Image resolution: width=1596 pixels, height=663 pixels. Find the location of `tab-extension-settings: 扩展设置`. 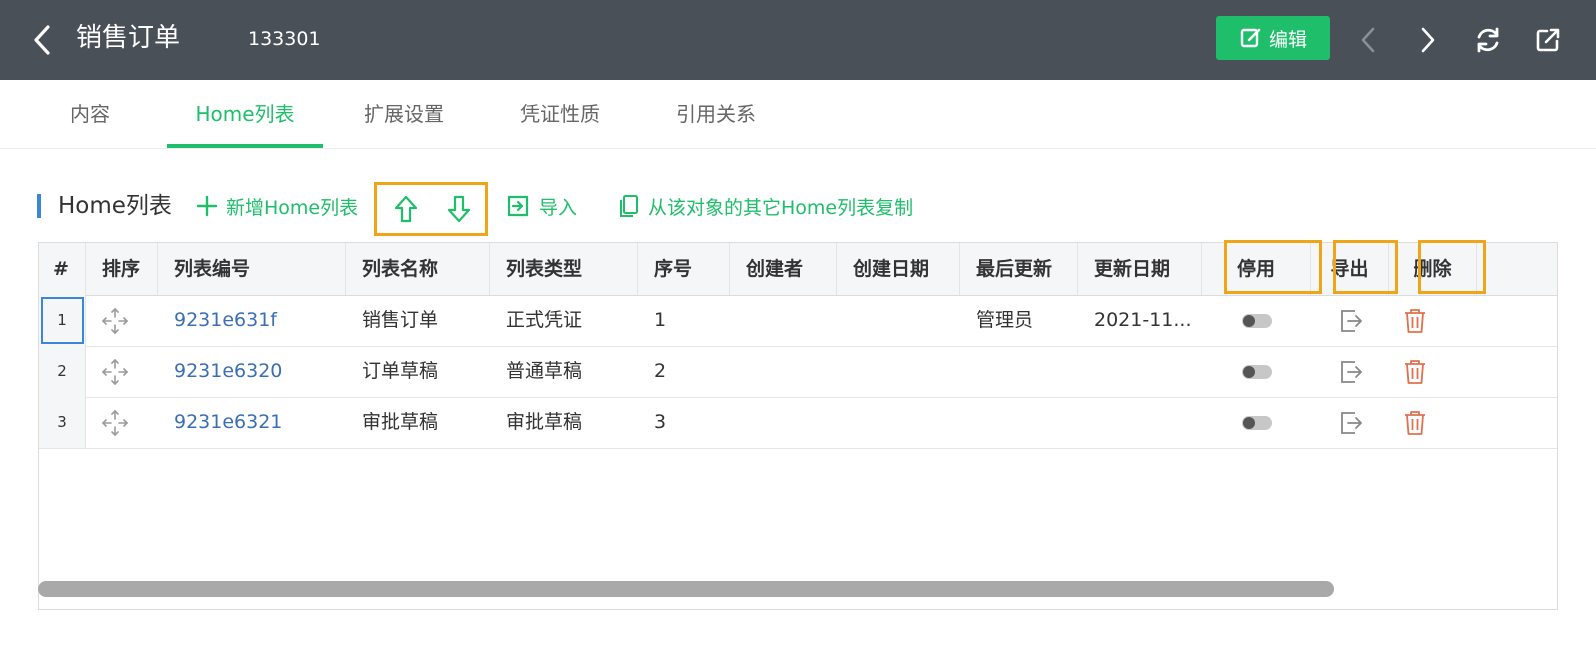

tab-extension-settings: 扩展设置 is located at coordinates (404, 114).